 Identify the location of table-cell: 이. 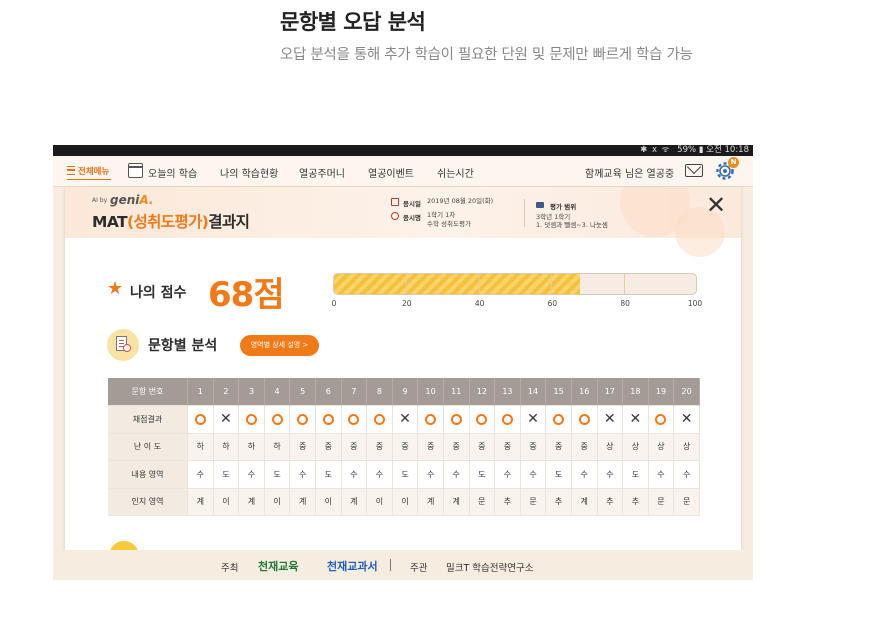
(380, 502).